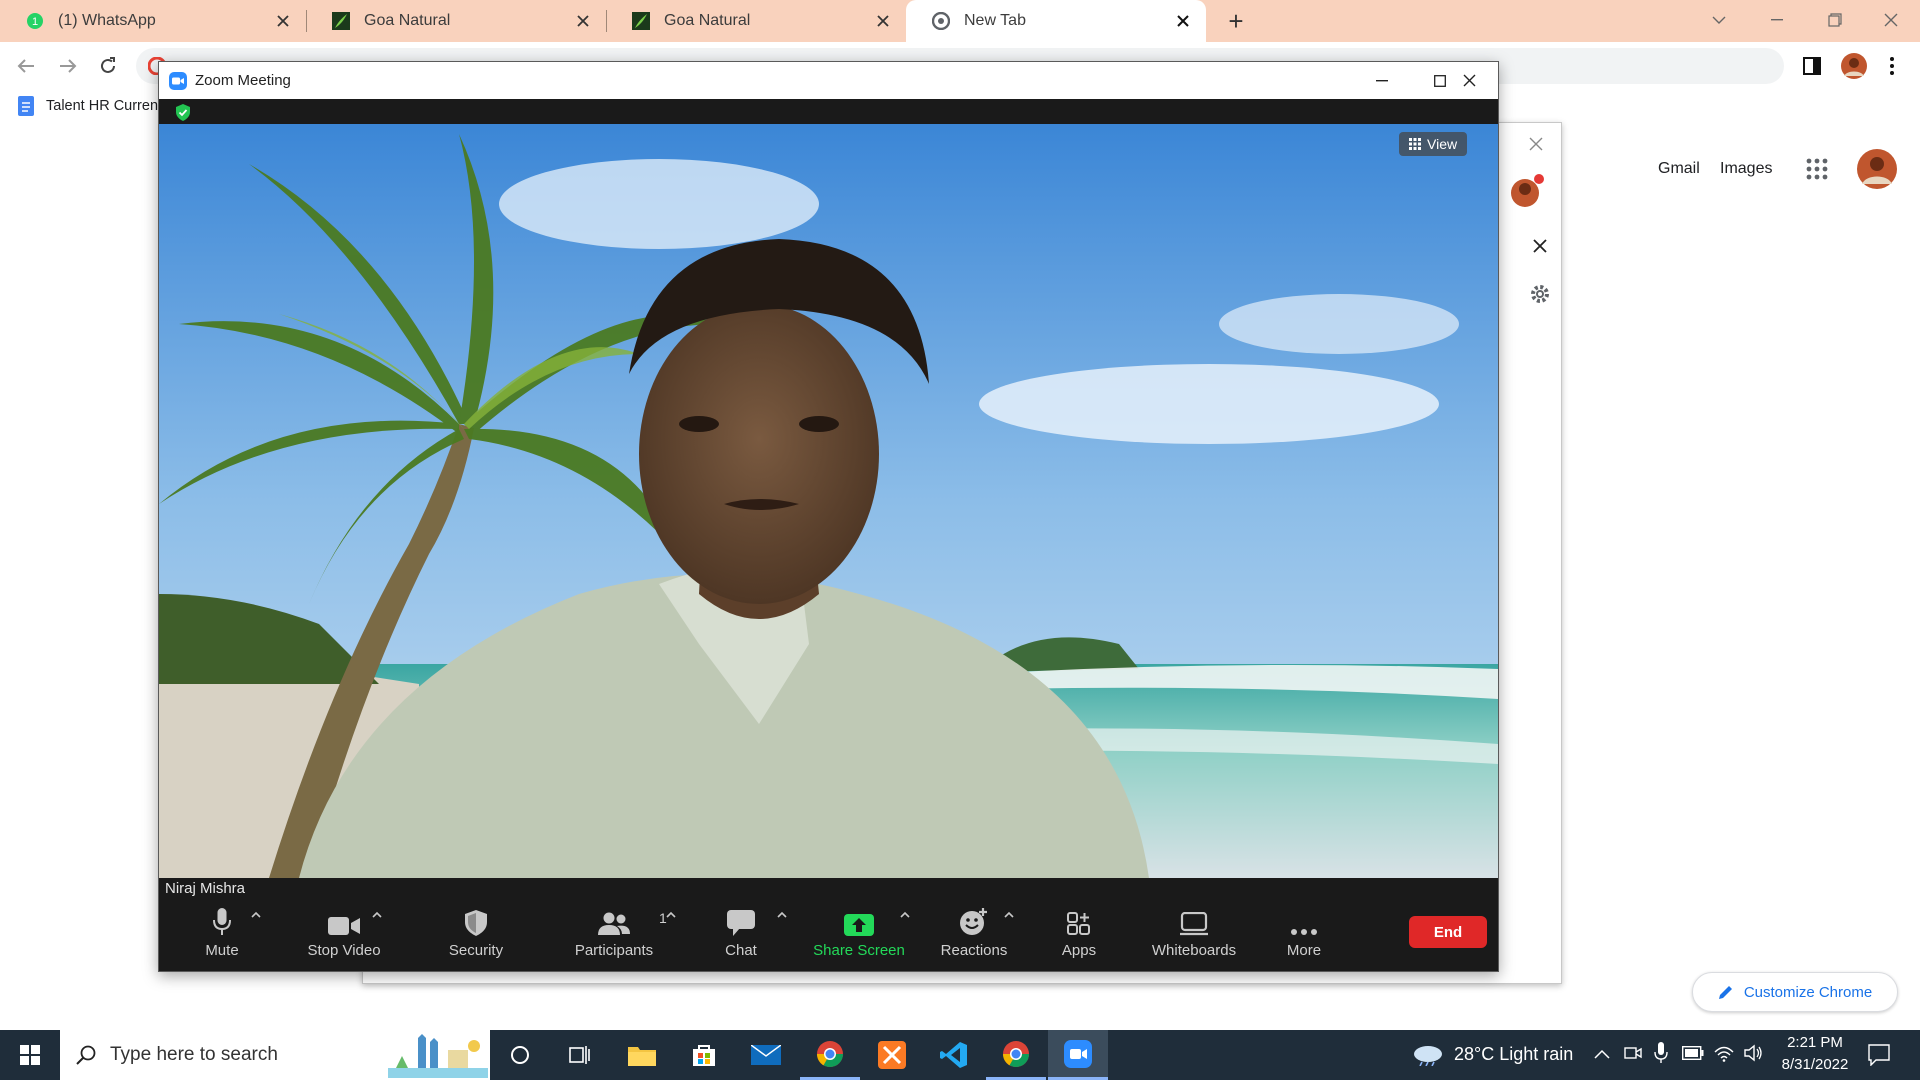 The image size is (1920, 1080). I want to click on customize-chrome-label: Customize Chrome, so click(1808, 992).